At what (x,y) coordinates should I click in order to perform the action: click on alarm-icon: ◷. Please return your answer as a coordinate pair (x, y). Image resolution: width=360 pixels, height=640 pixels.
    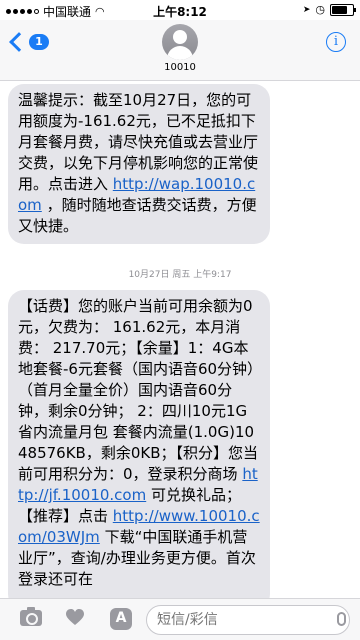
    Looking at the image, I should click on (320, 9).